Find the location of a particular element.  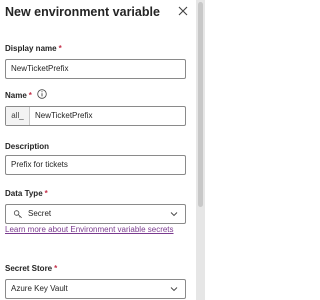

description-value: Prefix for tickets is located at coordinates (39, 164).